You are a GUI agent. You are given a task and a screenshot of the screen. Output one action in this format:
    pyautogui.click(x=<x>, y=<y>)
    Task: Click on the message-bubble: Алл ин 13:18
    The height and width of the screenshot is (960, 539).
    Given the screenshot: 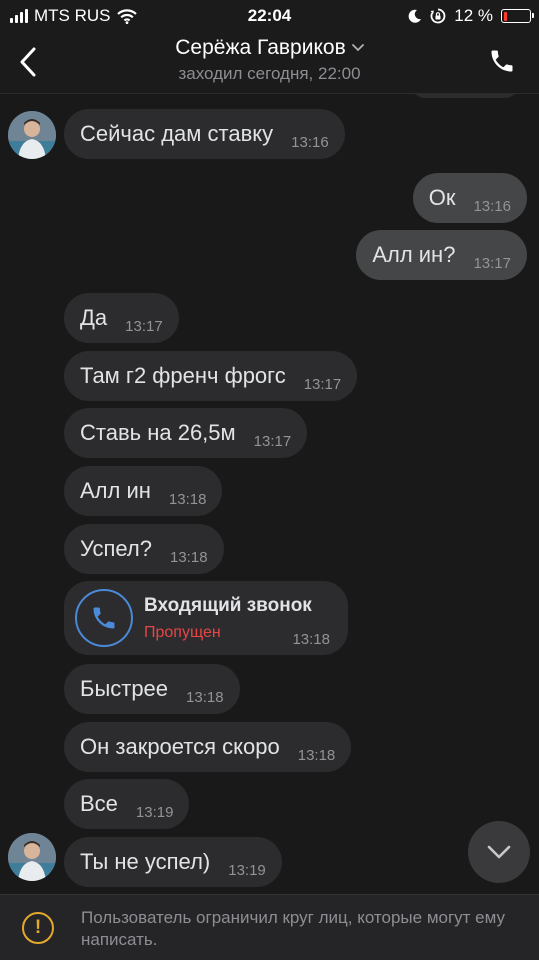 What is the action you would take?
    pyautogui.click(x=143, y=491)
    